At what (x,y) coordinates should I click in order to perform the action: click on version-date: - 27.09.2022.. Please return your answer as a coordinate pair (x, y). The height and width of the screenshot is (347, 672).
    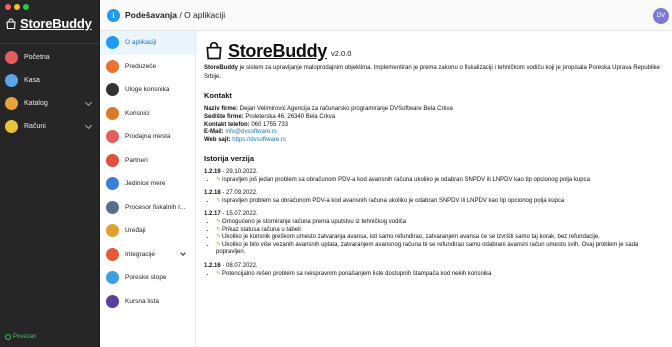
    Looking at the image, I should click on (239, 193).